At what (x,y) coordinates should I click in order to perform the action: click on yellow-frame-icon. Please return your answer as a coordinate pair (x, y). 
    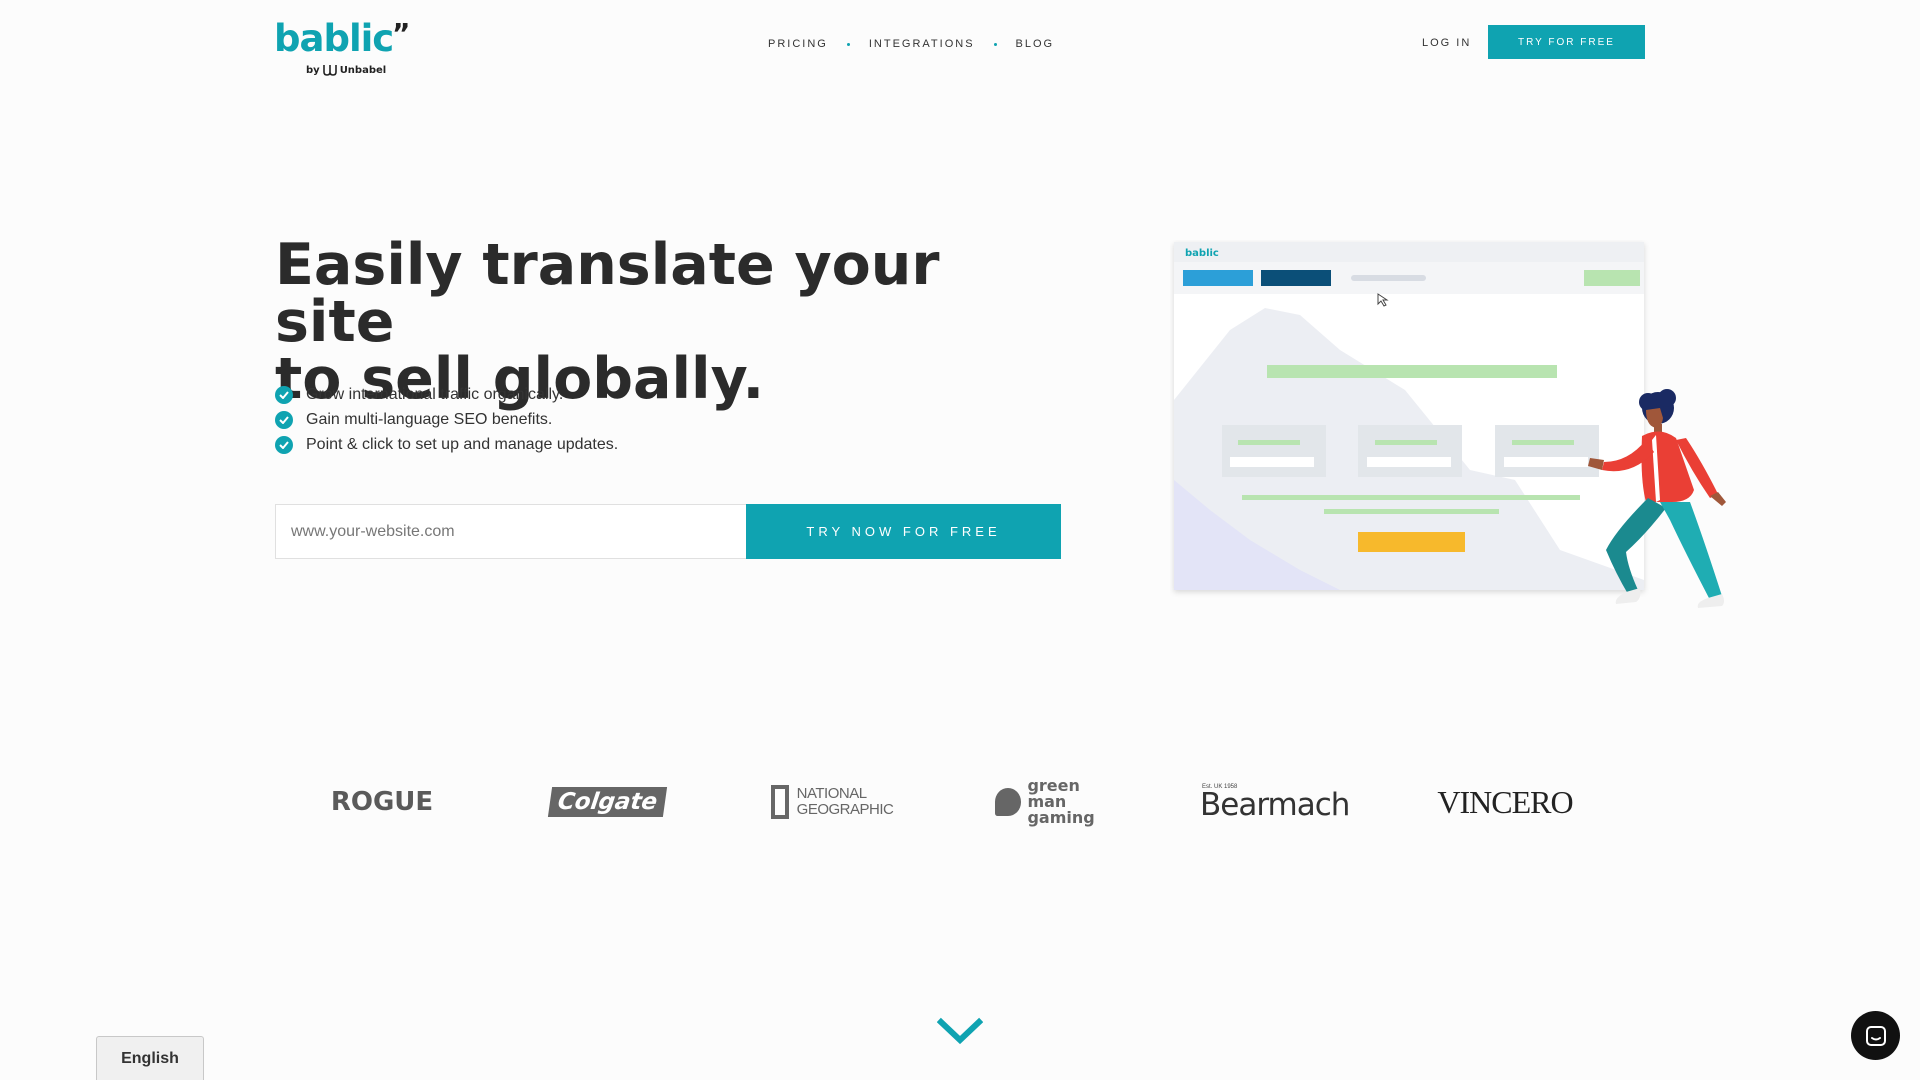
    Looking at the image, I should click on (779, 802).